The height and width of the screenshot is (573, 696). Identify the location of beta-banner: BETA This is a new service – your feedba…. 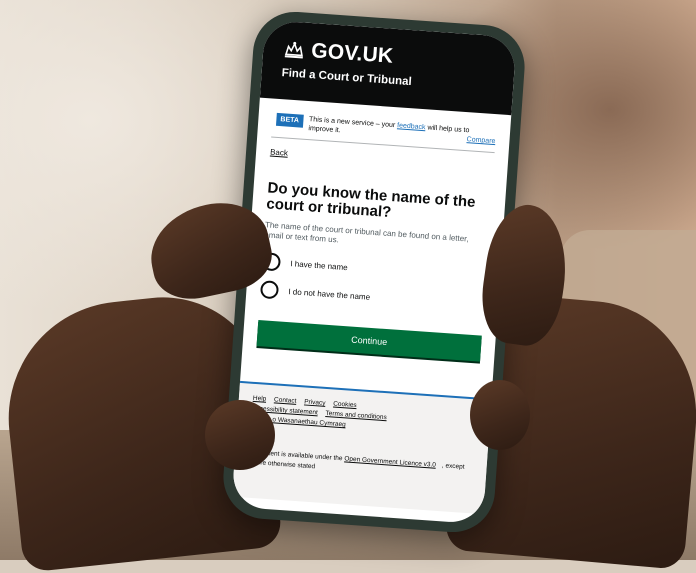
(384, 131).